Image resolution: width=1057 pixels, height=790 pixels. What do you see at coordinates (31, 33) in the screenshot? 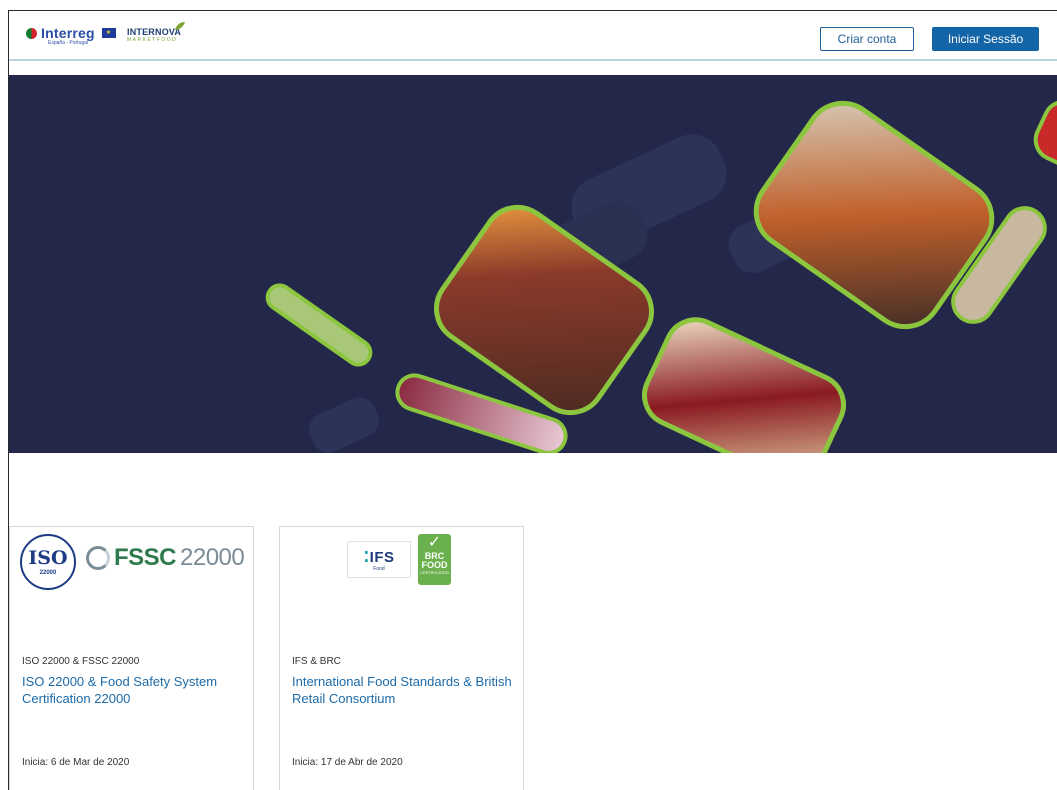
I see `interreg-mark-icon` at bounding box center [31, 33].